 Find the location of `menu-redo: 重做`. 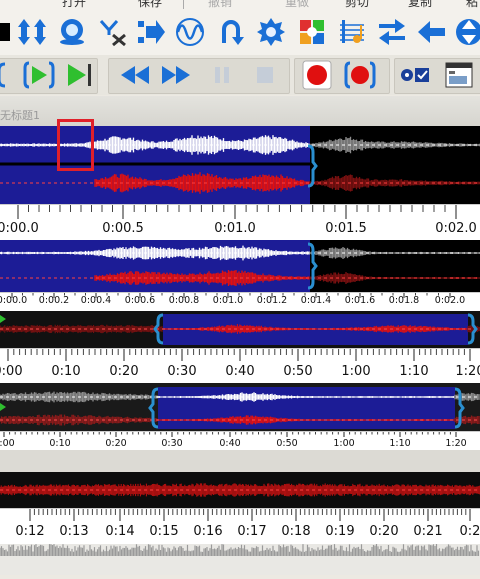

menu-redo: 重做 is located at coordinates (297, 4).